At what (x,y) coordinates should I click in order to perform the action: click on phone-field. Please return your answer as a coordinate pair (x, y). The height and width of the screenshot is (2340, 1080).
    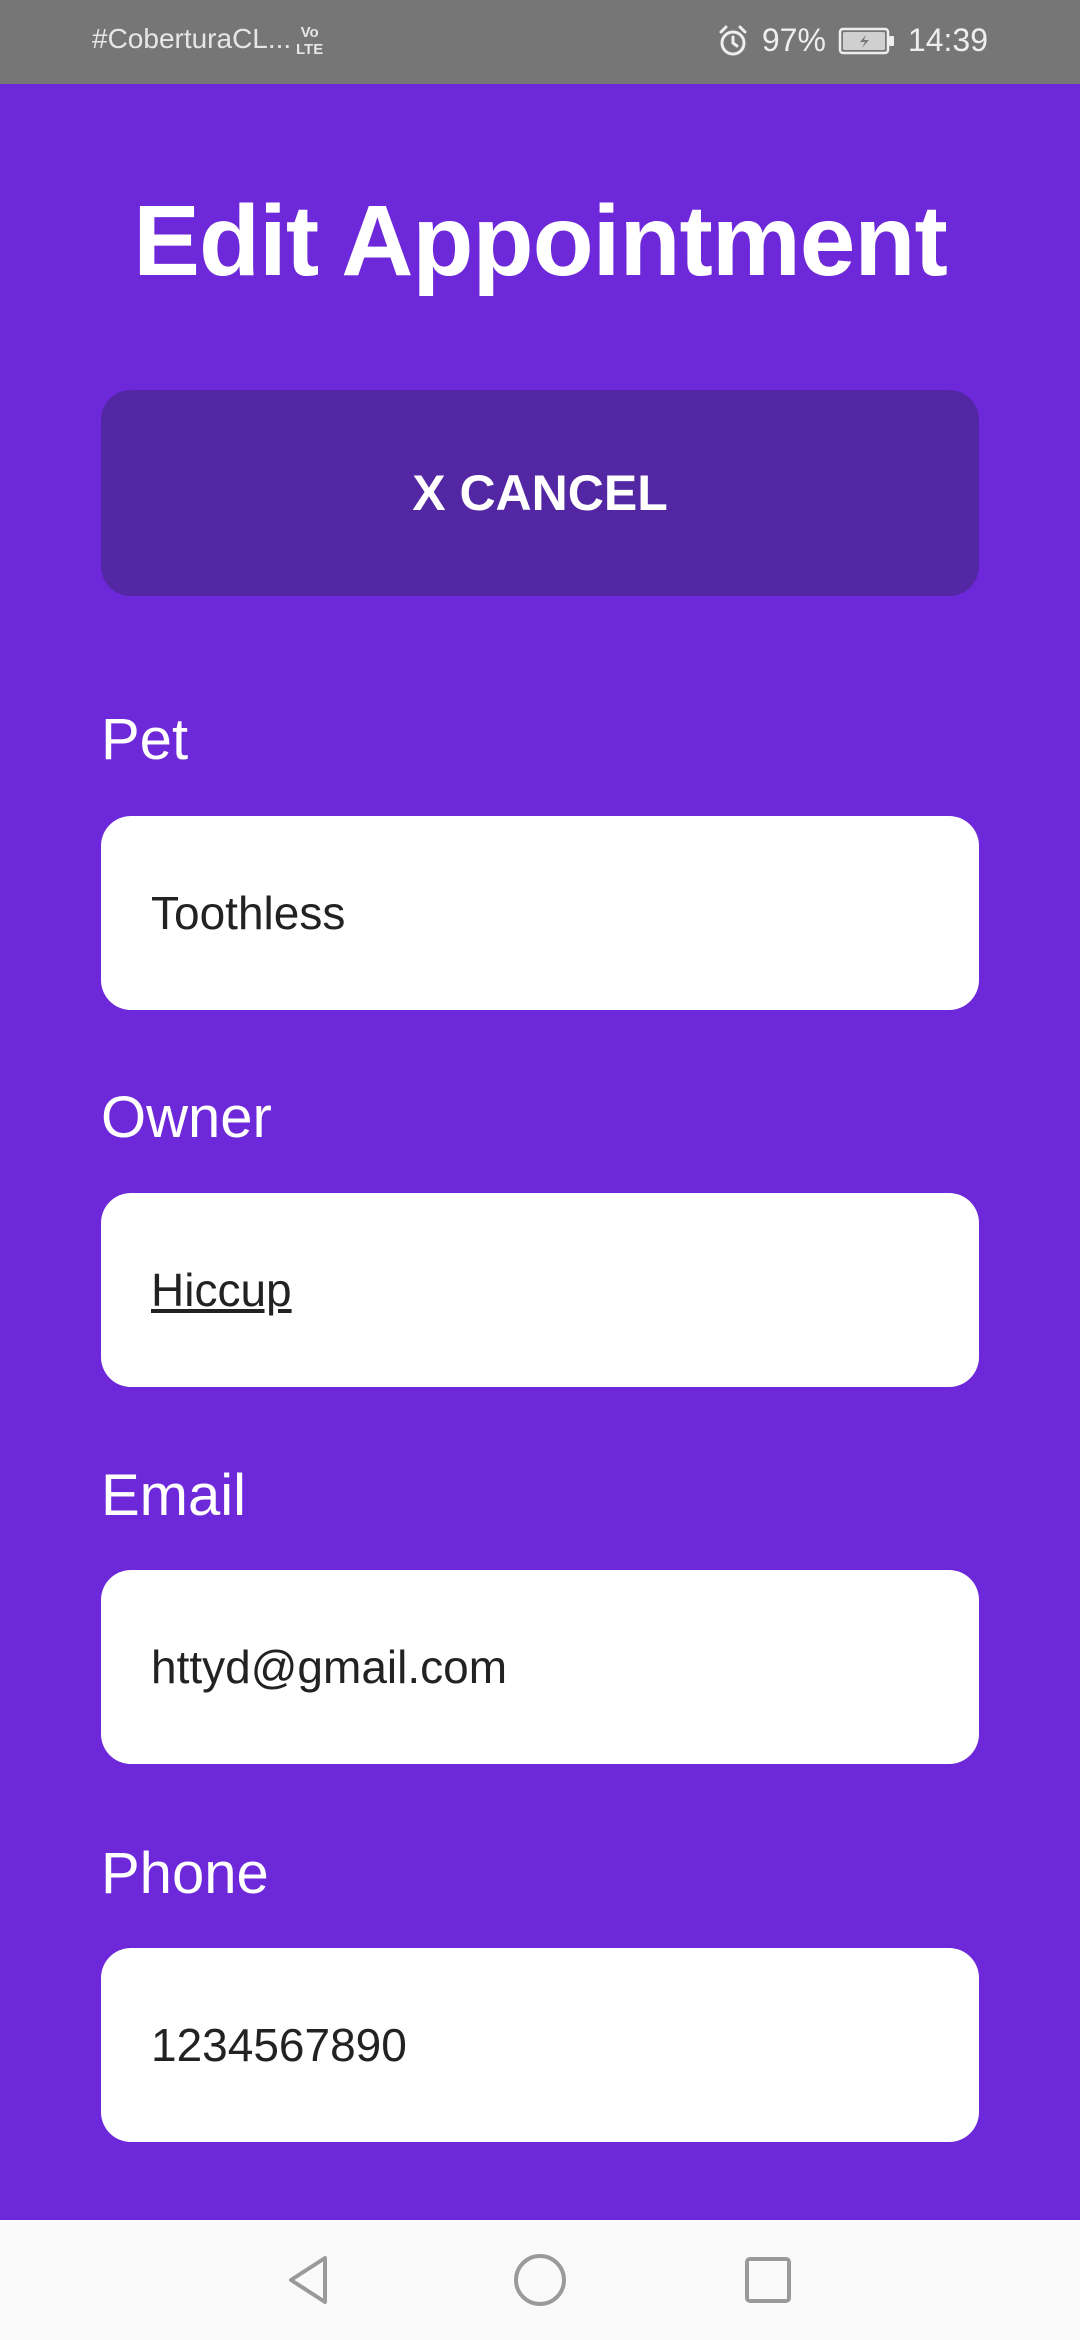
    Looking at the image, I should click on (540, 2045).